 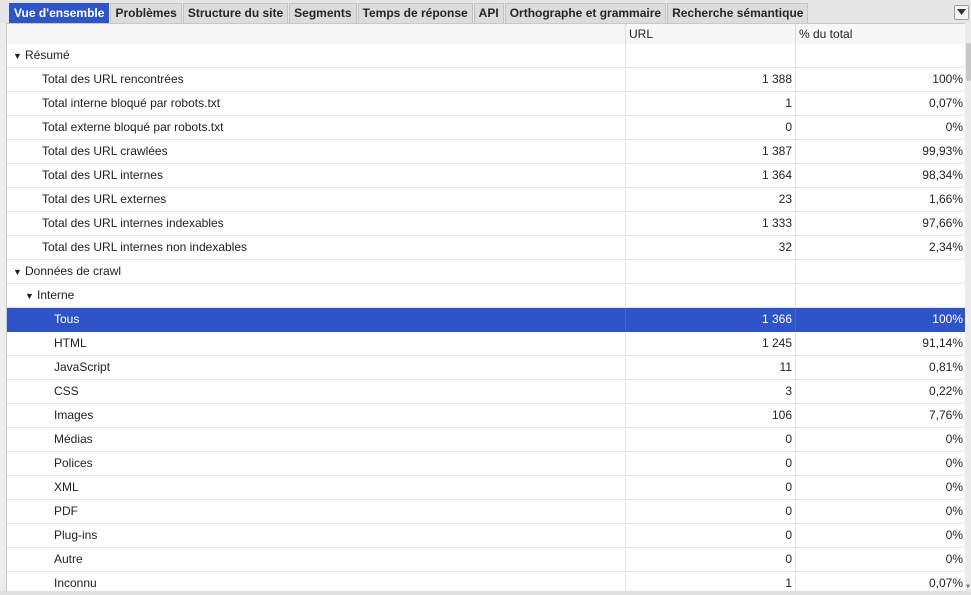 I want to click on row-pct-cell: 100%, so click(x=947, y=319).